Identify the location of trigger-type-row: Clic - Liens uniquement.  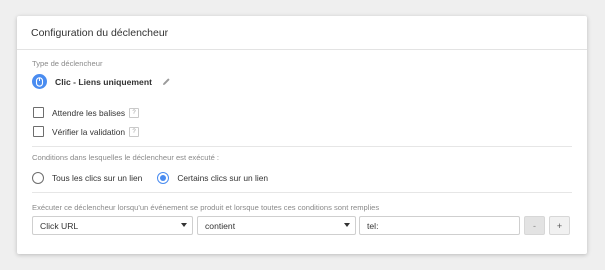
(101, 81).